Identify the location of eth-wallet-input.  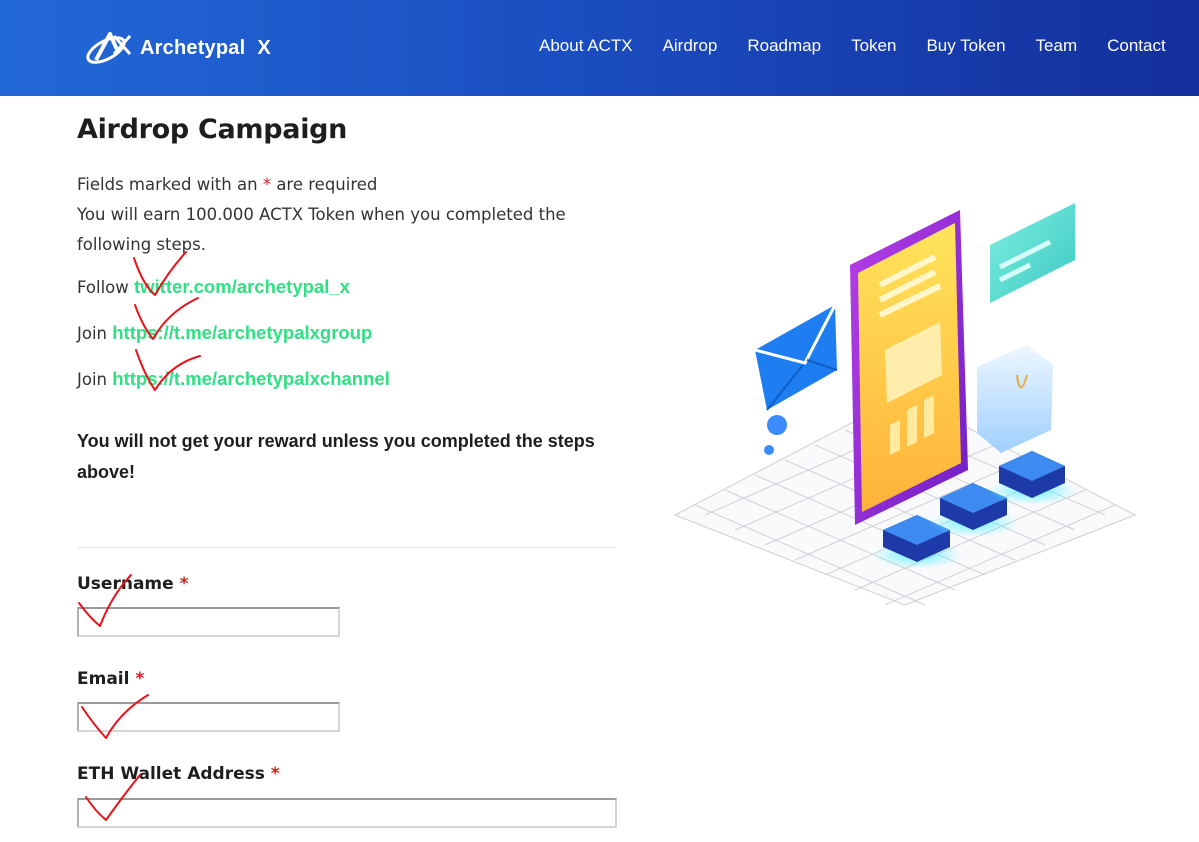
(347, 813).